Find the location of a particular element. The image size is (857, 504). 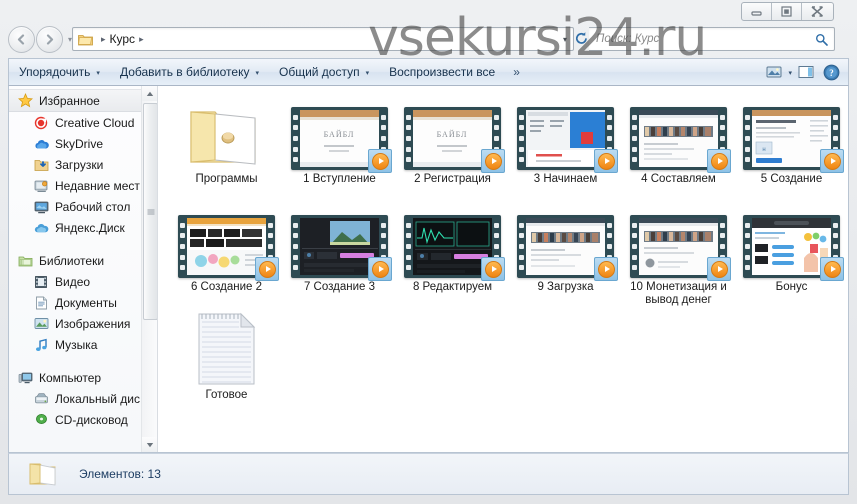

view-chevron-down-icon: ▾ is located at coordinates (790, 73).